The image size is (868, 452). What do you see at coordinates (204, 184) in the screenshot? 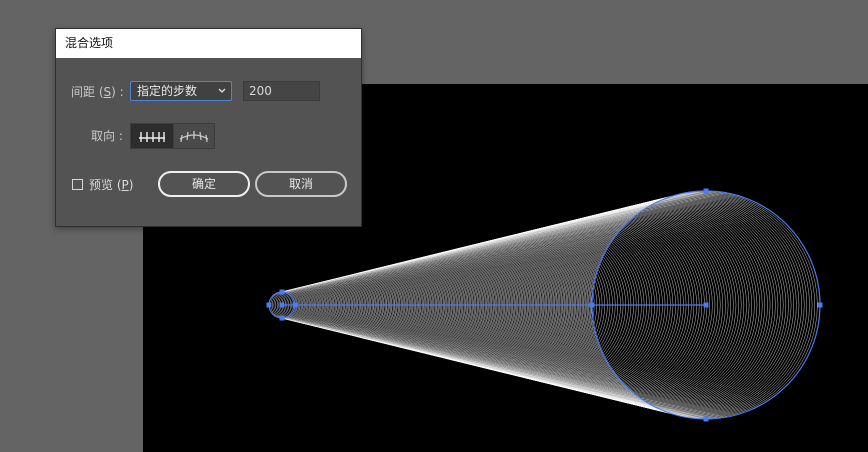
I see `ok-button: 确定` at bounding box center [204, 184].